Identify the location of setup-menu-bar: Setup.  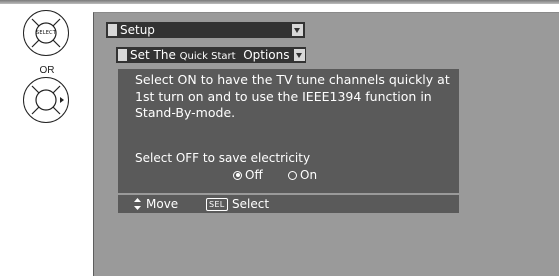
(205, 30).